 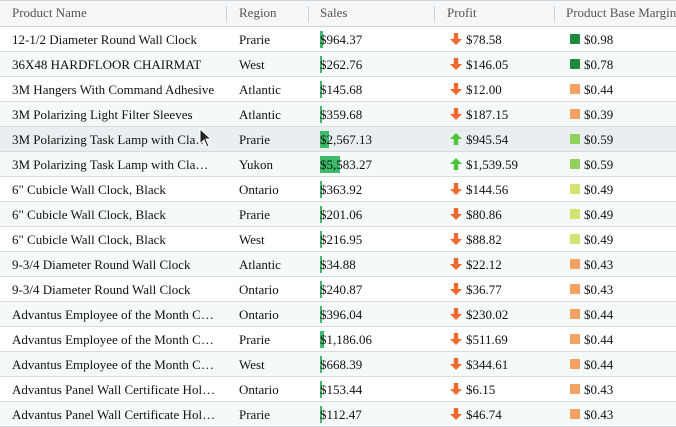 I want to click on mouse-cursor-icon, so click(x=206, y=138).